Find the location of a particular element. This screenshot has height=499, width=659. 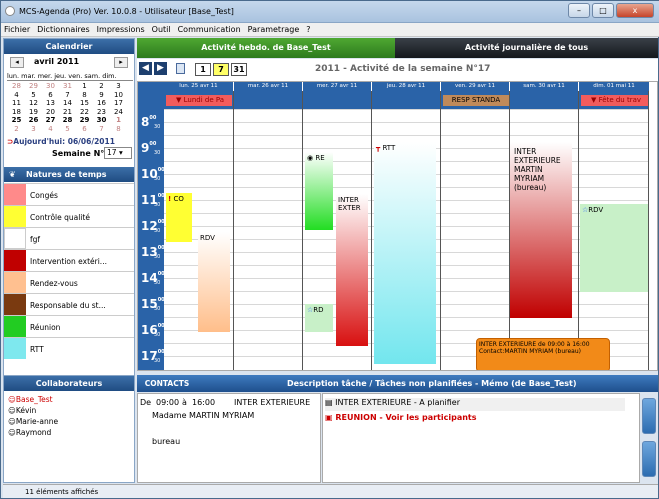

minimize-button: – is located at coordinates (579, 10).